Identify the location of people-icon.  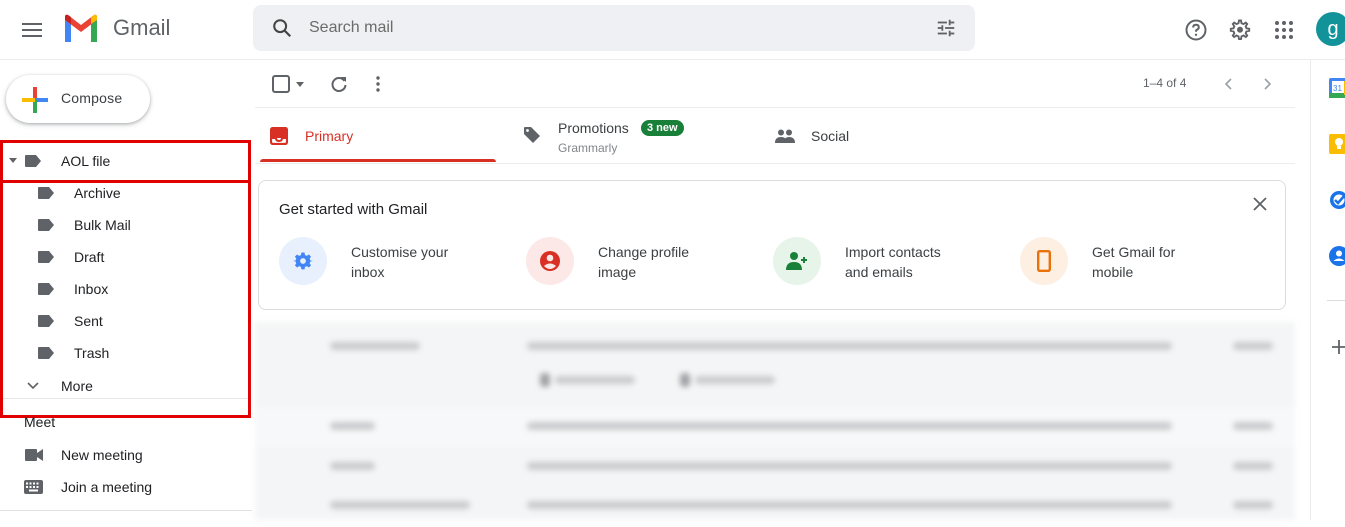
(785, 136).